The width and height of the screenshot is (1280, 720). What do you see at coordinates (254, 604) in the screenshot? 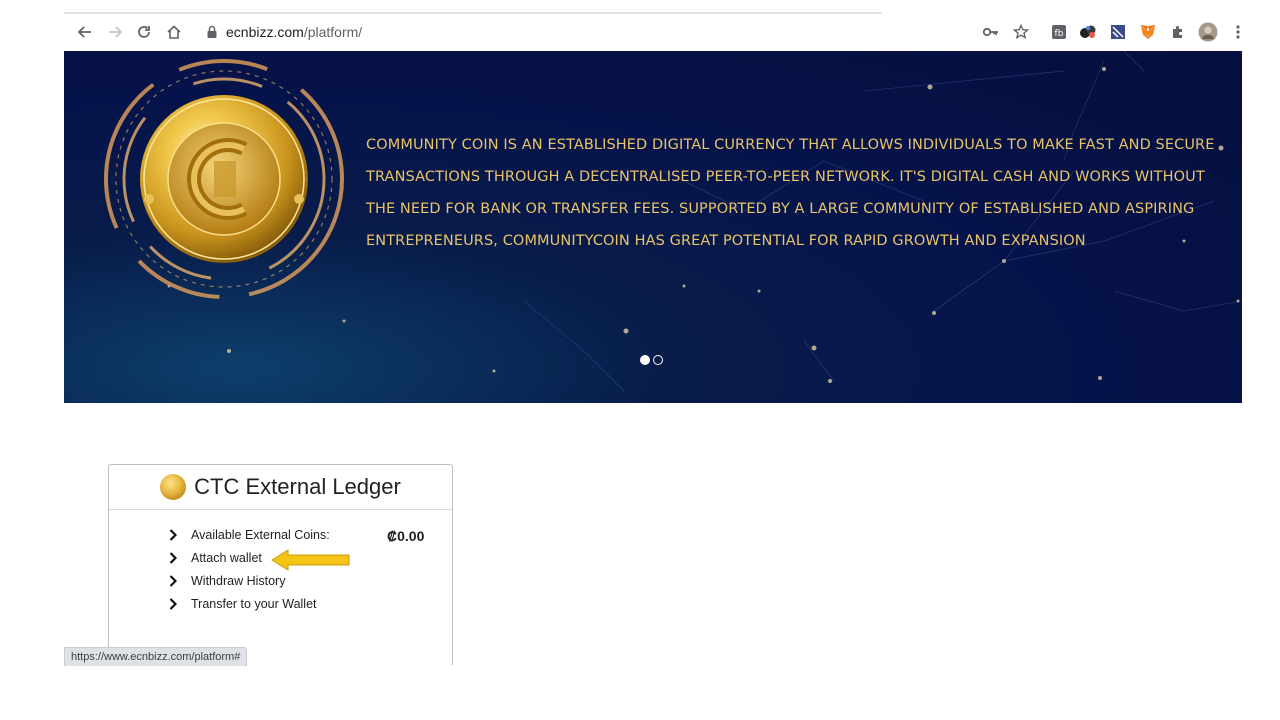
I see `menu-item-label: Transfer to your Wallet` at bounding box center [254, 604].